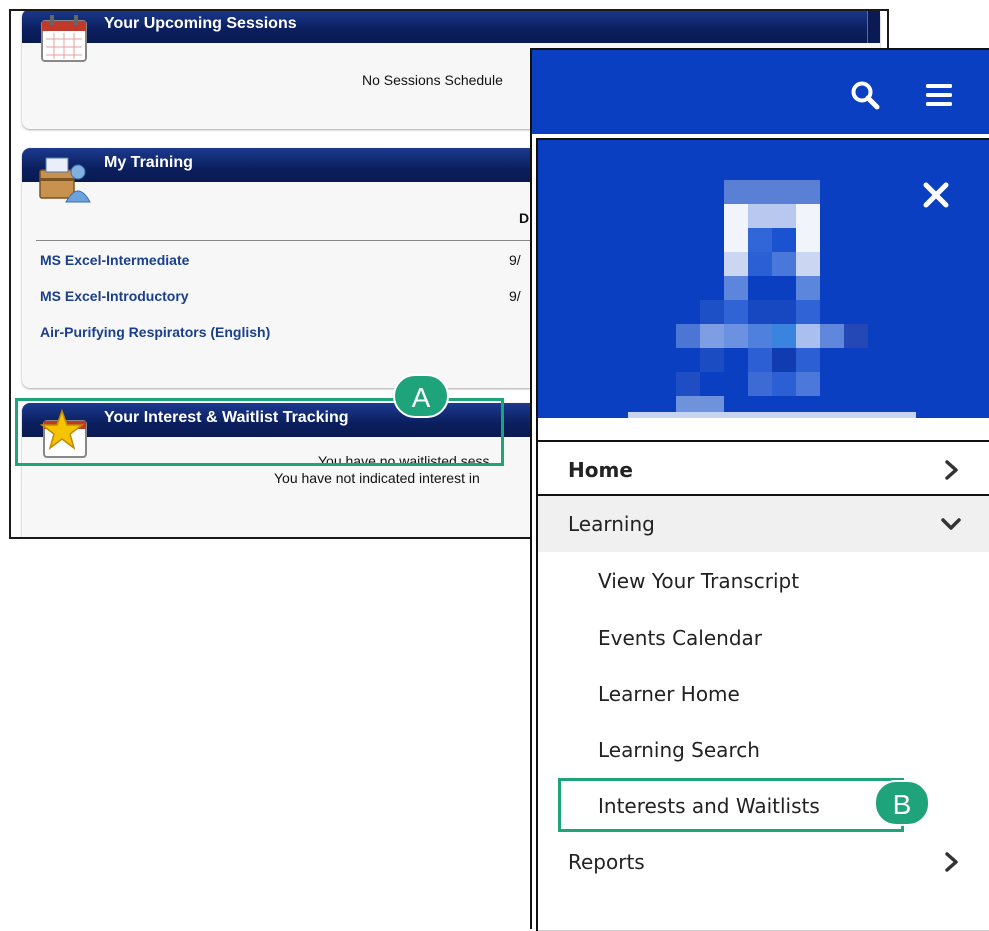  What do you see at coordinates (451, 27) in the screenshot?
I see `upcoming-sessions-header: Your Upcoming Sessions` at bounding box center [451, 27].